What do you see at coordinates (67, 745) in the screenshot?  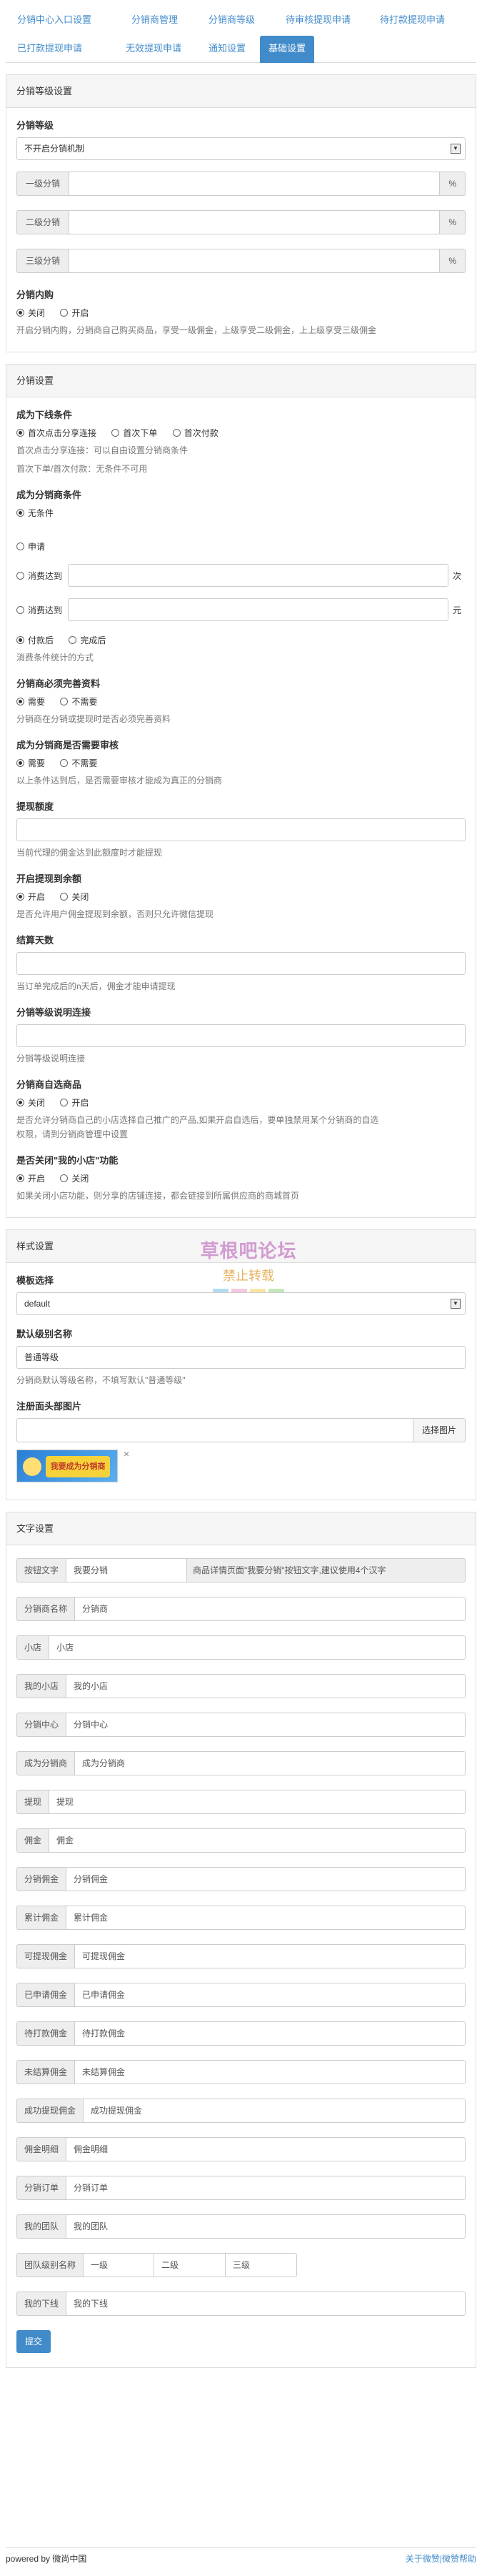 I see `audit-label: 成为分销商是否需要审核` at bounding box center [67, 745].